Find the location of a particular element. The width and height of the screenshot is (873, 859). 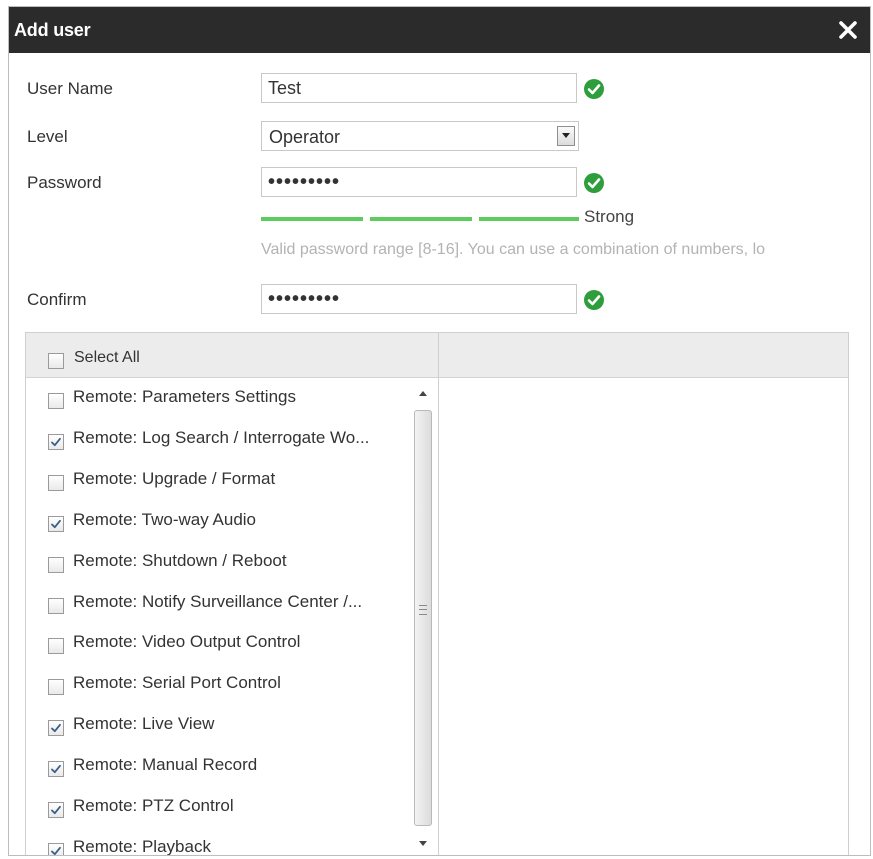

confirm-password-input is located at coordinates (419, 299).